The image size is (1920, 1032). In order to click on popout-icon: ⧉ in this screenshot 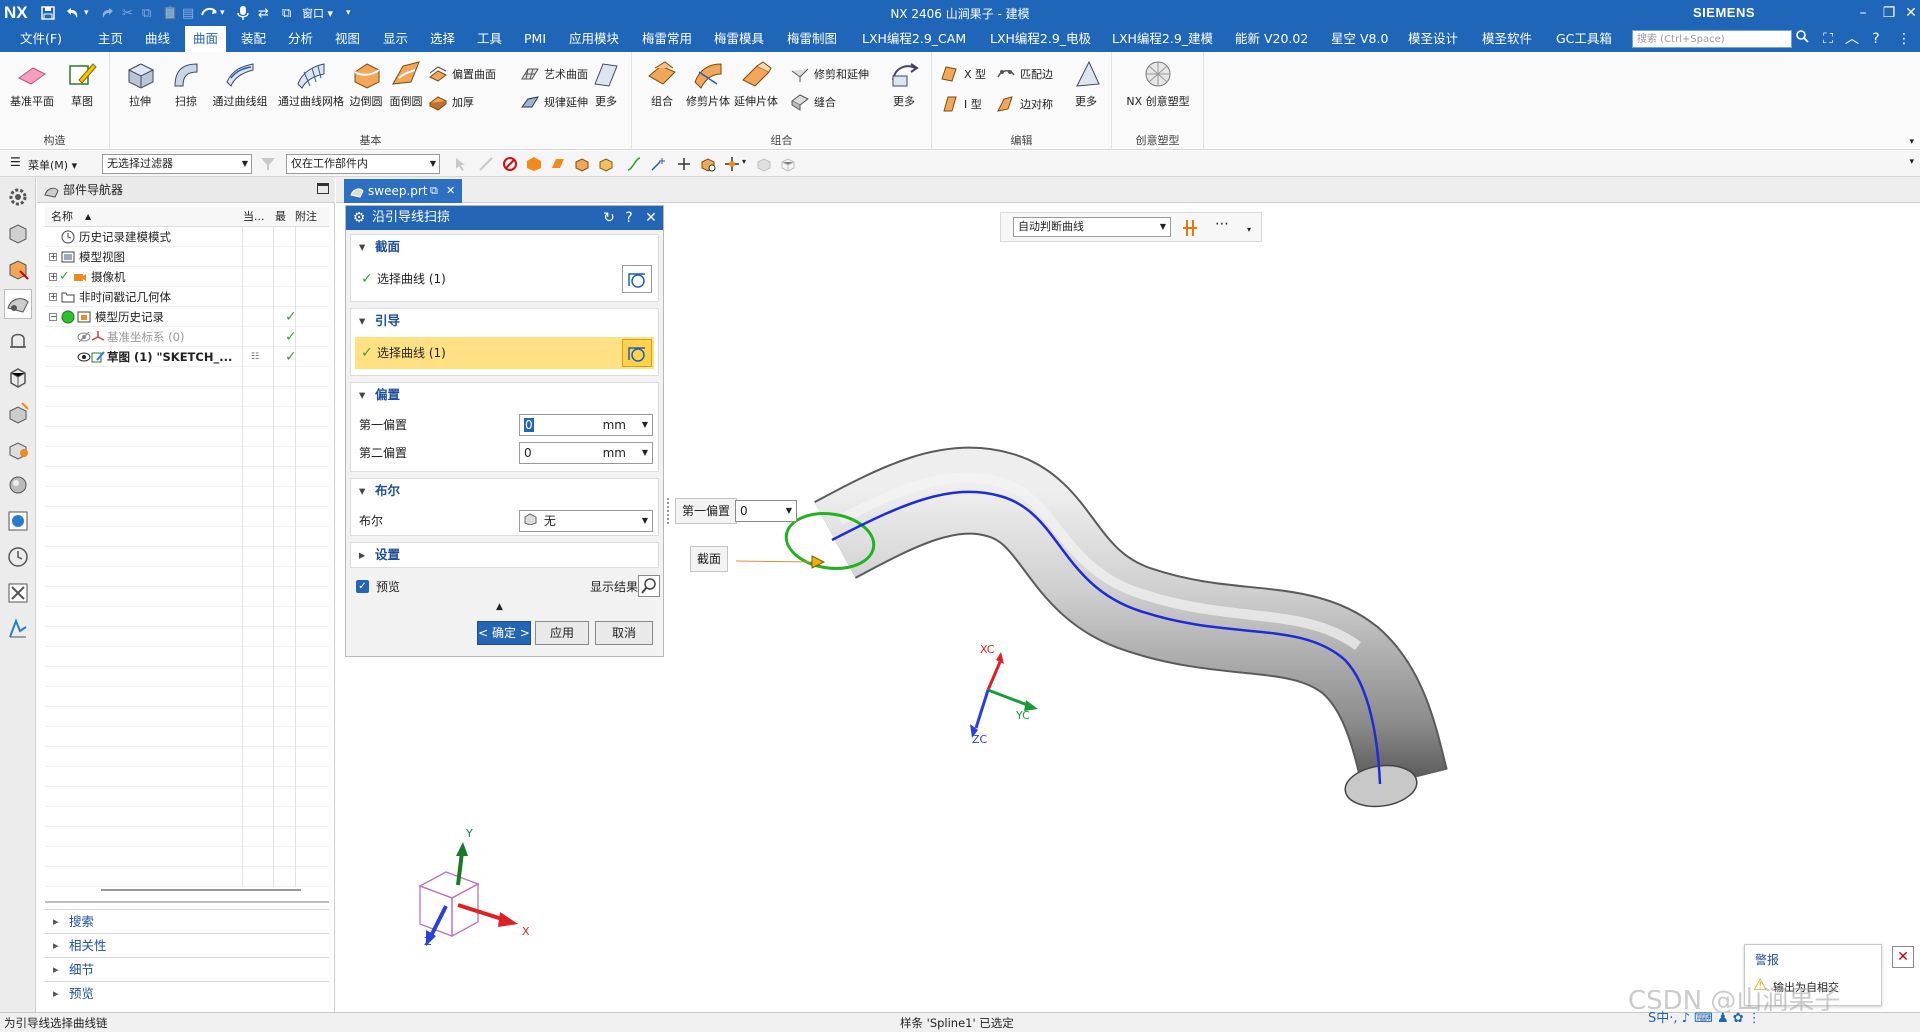, I will do `click(434, 191)`.